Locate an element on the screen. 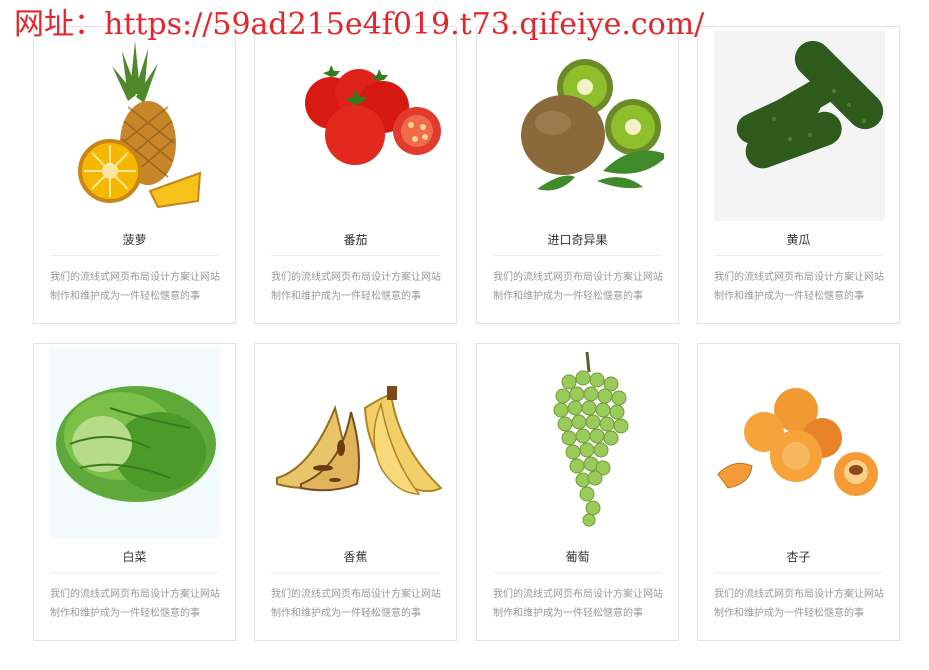  product-card-kiwi: 进口奇异果 我们的流线式网页布局设计方案让网站制作和维护成为一件轻松惬意的事 is located at coordinates (577, 175).